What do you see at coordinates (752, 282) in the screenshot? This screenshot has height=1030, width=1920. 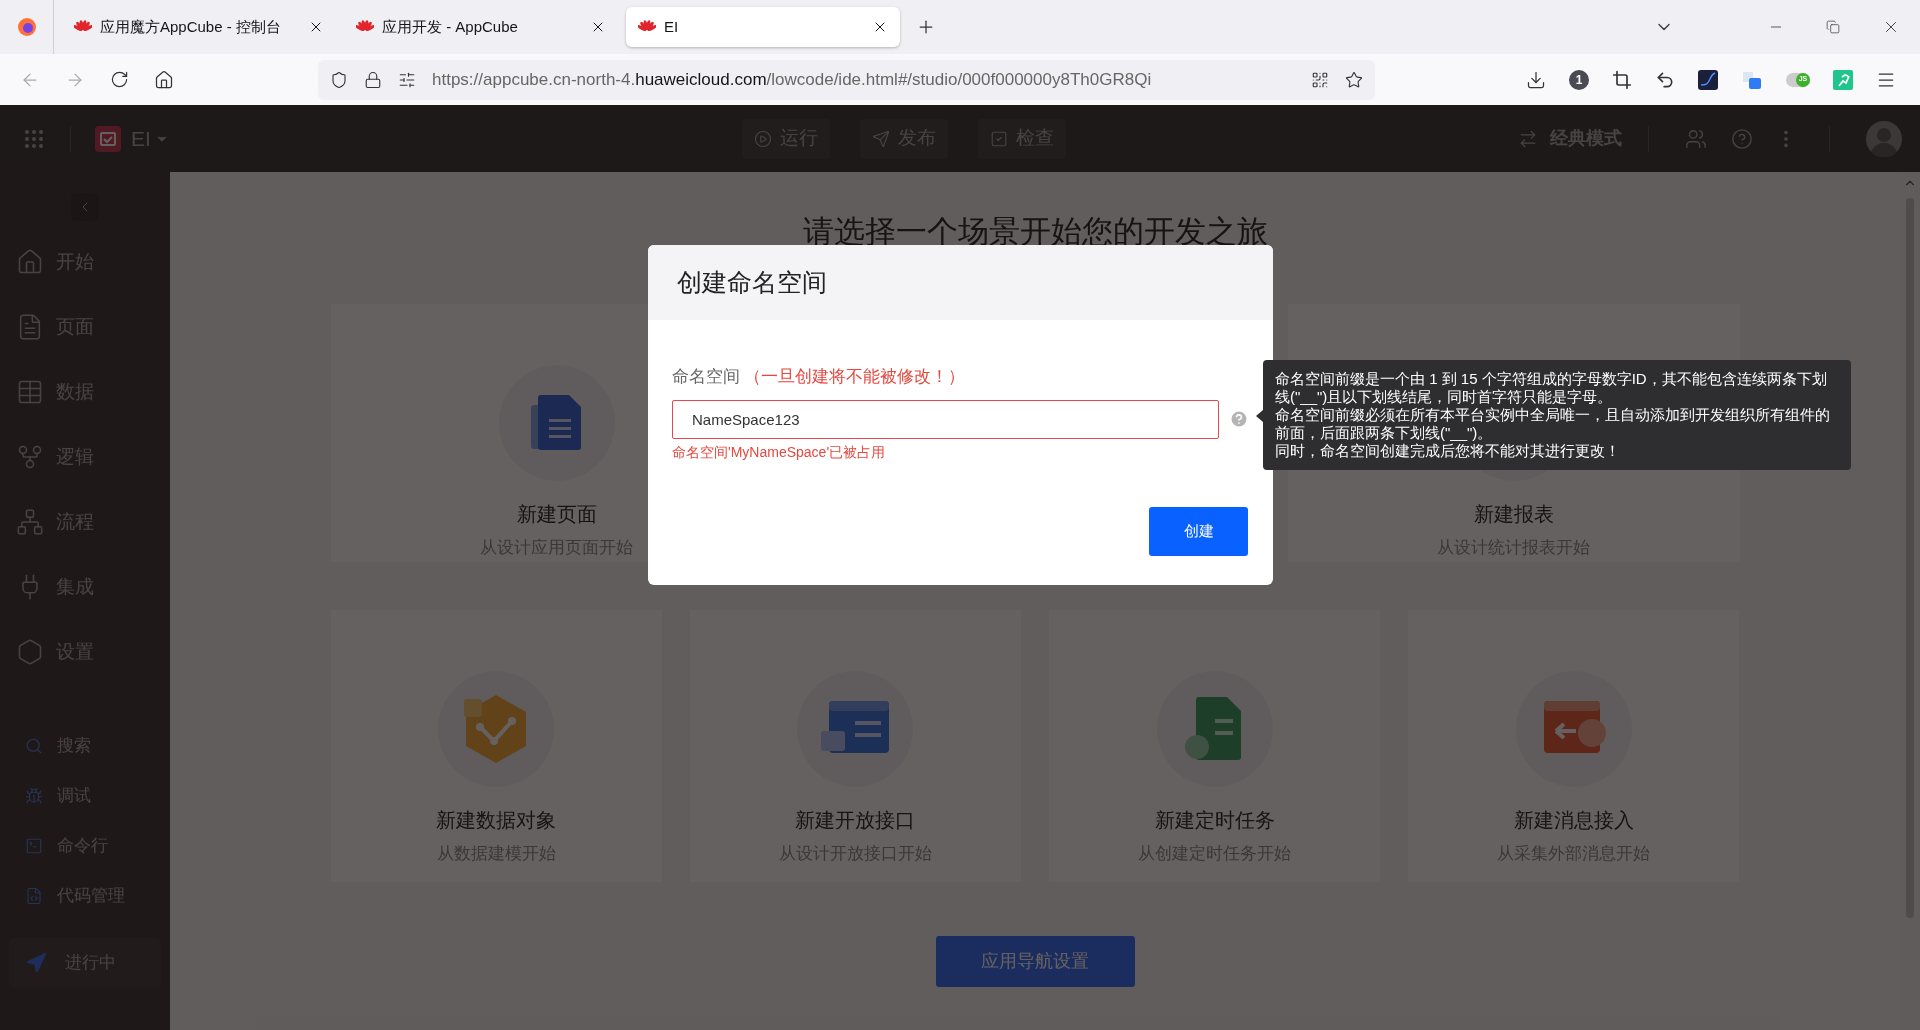 I see `dialog-title: 创建命名空间` at bounding box center [752, 282].